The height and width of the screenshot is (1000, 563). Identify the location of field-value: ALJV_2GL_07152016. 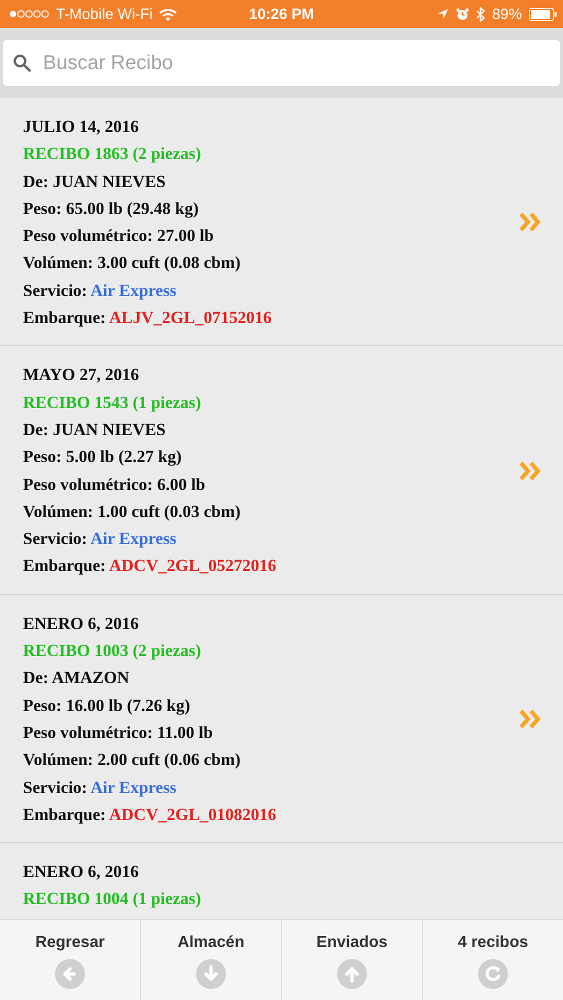
(190, 318).